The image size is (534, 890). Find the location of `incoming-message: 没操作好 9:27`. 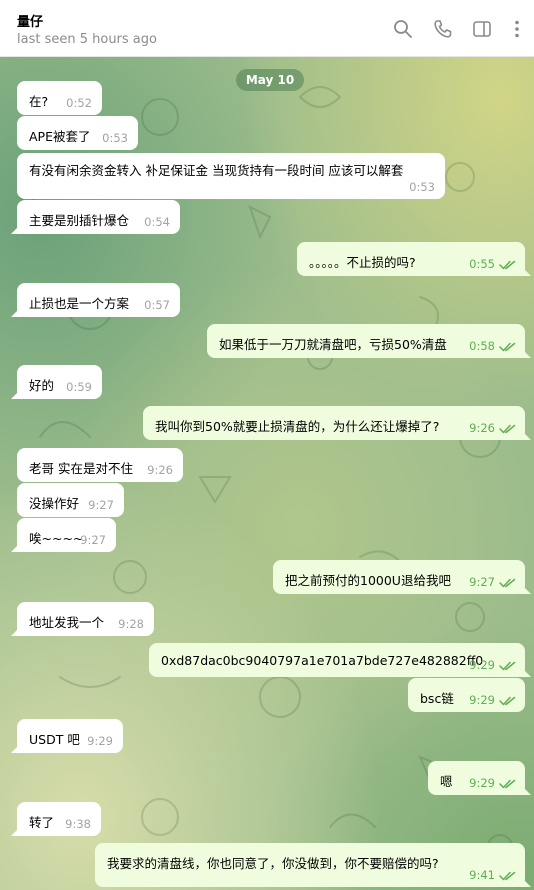

incoming-message: 没操作好 9:27 is located at coordinates (70, 500).